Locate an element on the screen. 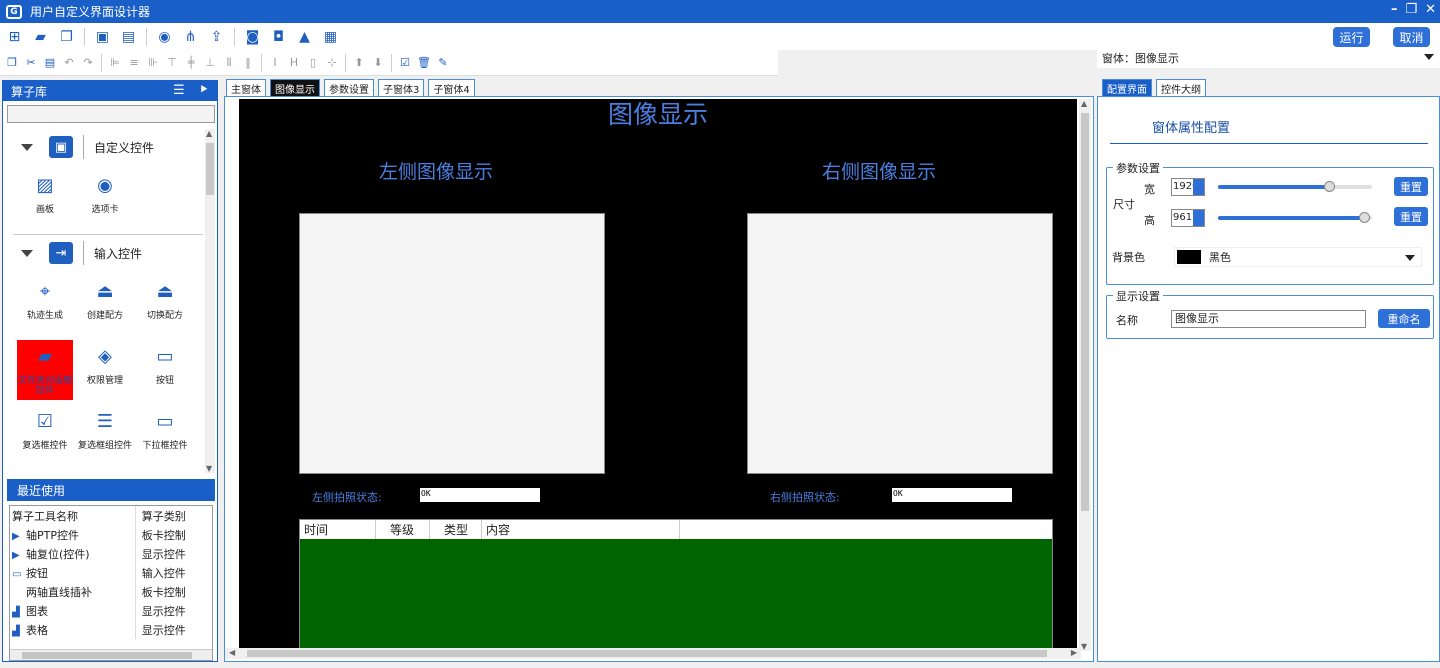 Image resolution: width=1440 pixels, height=668 pixels. redo-icon: ↷ is located at coordinates (88, 62).